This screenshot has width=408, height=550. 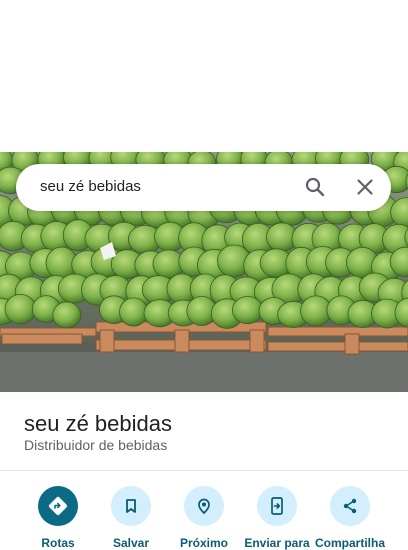 I want to click on save-button: Salvar, so click(x=131, y=518).